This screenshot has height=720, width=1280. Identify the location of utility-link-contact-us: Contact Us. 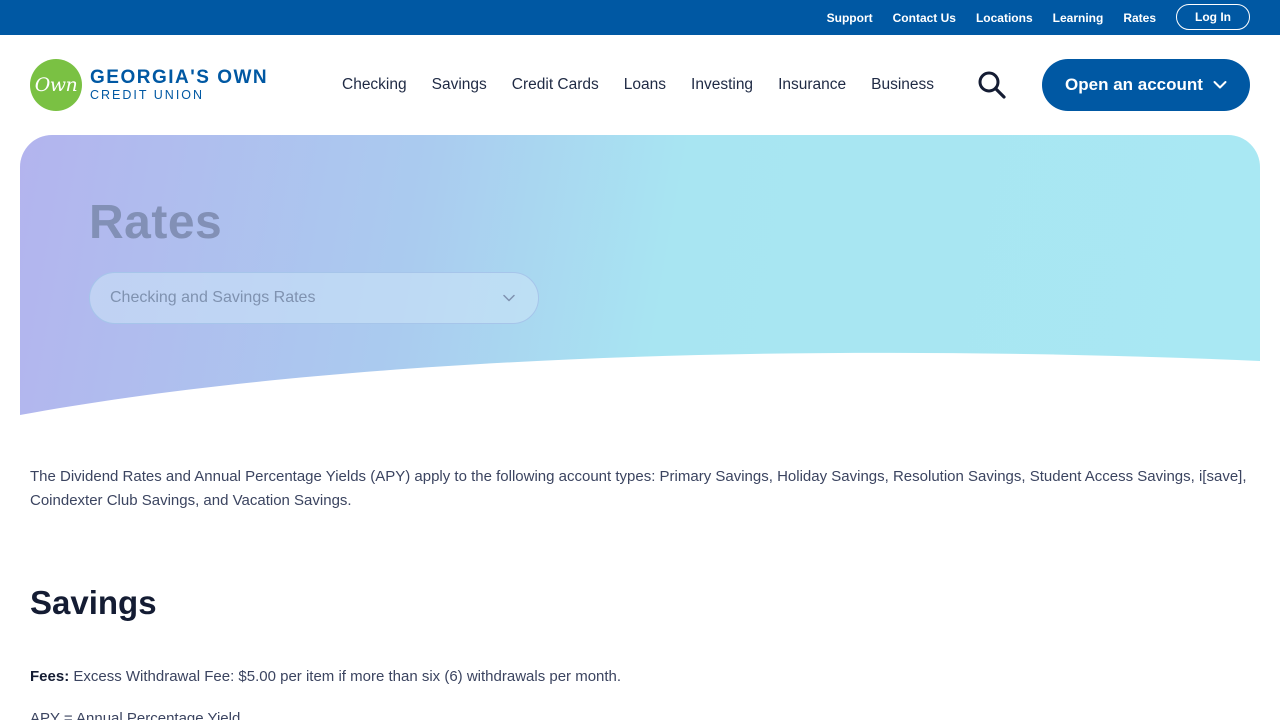
(924, 18).